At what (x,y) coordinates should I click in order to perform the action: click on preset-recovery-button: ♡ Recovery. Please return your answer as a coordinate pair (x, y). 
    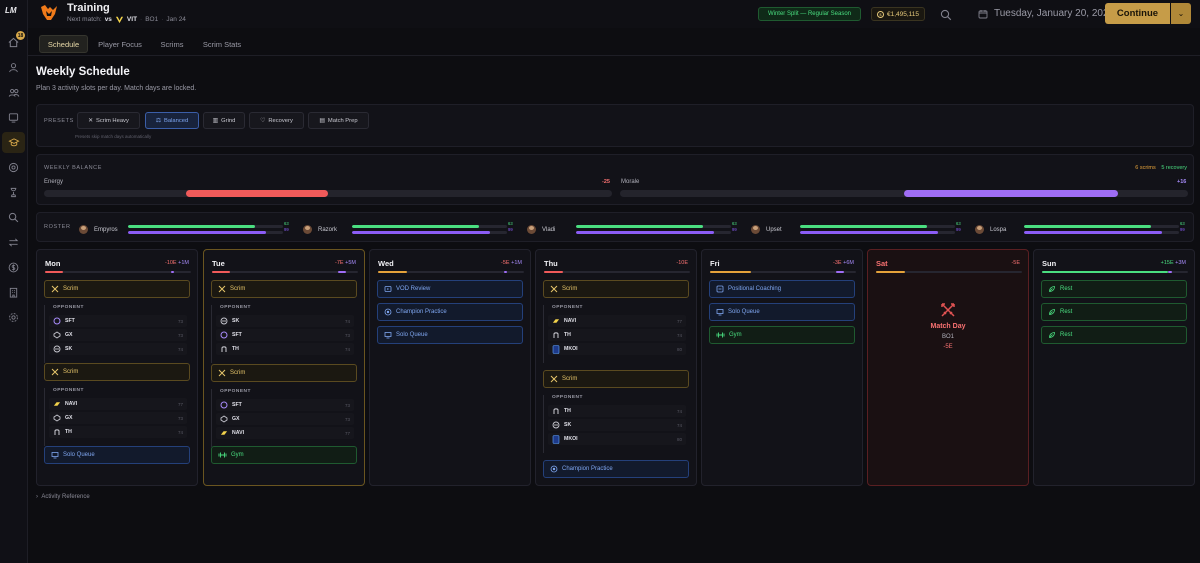
    Looking at the image, I should click on (276, 120).